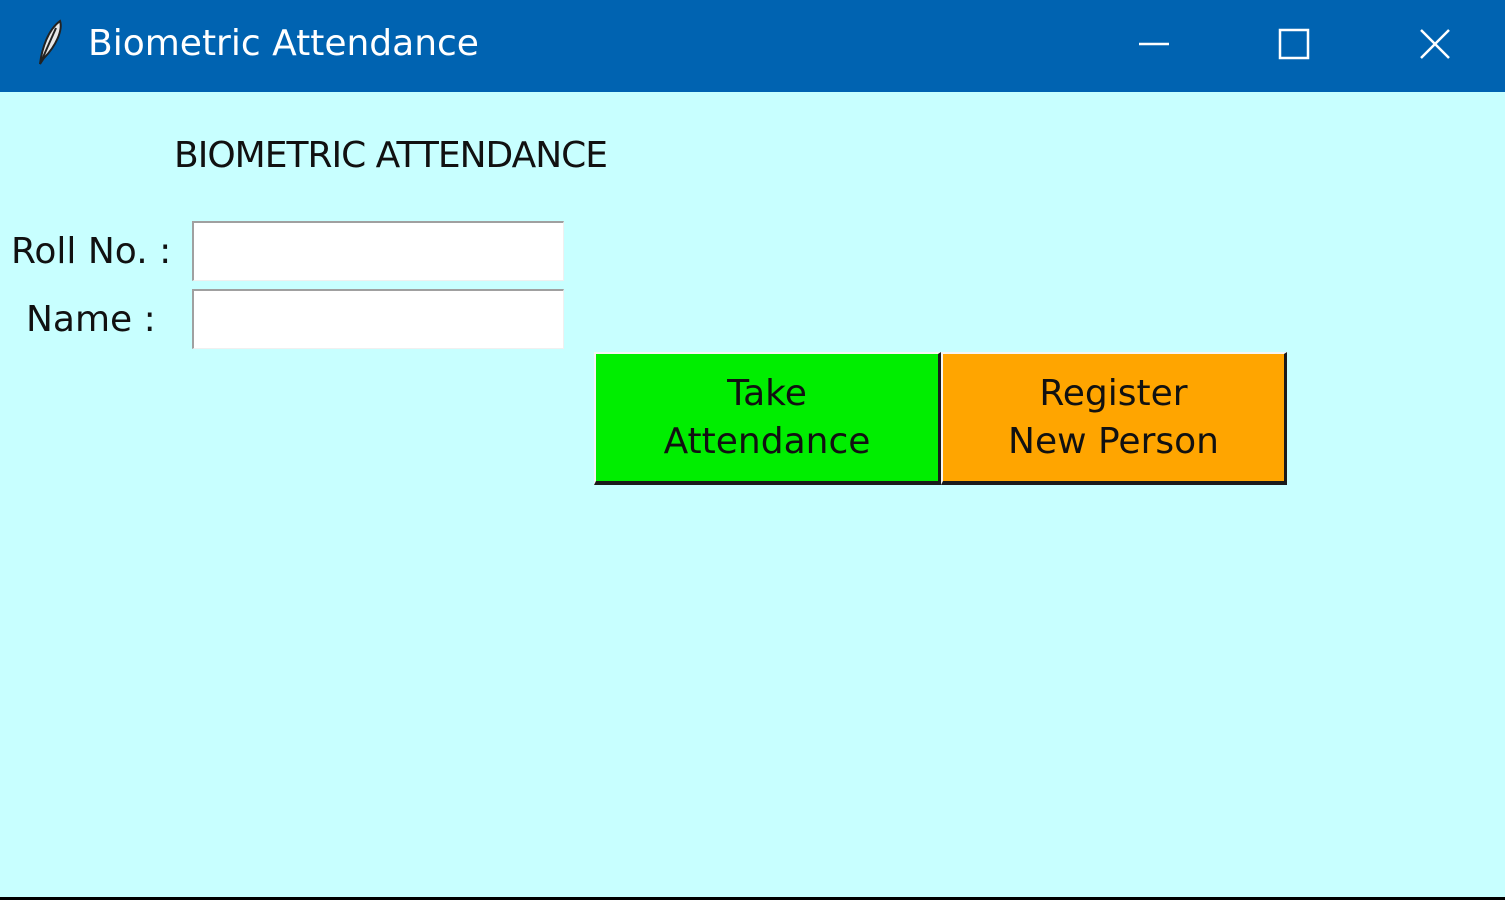  Describe the element at coordinates (91, 319) in the screenshot. I see `name-label: Name :` at that location.